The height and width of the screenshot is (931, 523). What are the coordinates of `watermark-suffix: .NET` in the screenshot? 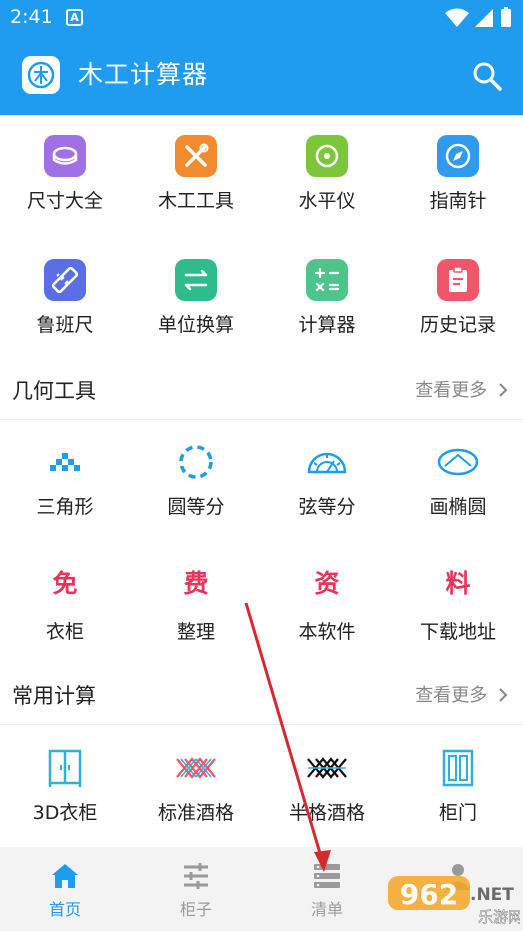 It's located at (492, 895).